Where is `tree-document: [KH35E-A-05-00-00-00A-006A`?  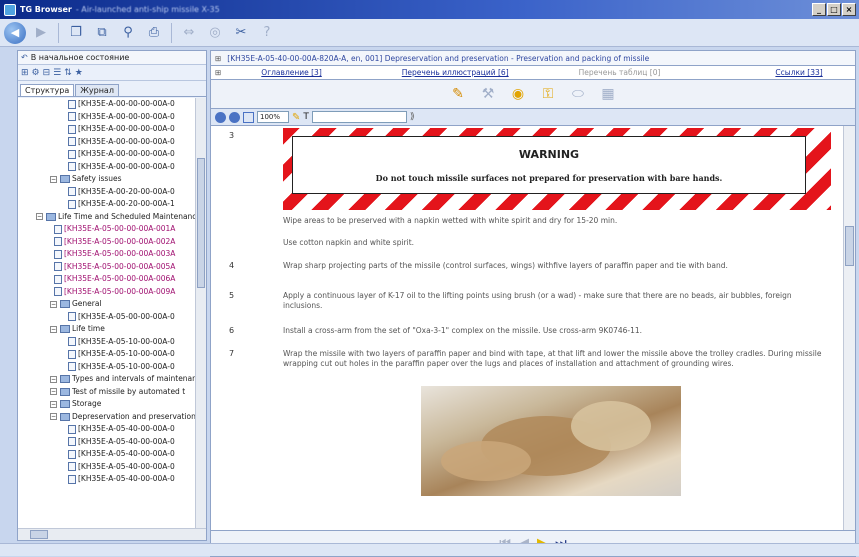
tree-document: [KH35E-A-05-00-00-00A-006A is located at coordinates (107, 279).